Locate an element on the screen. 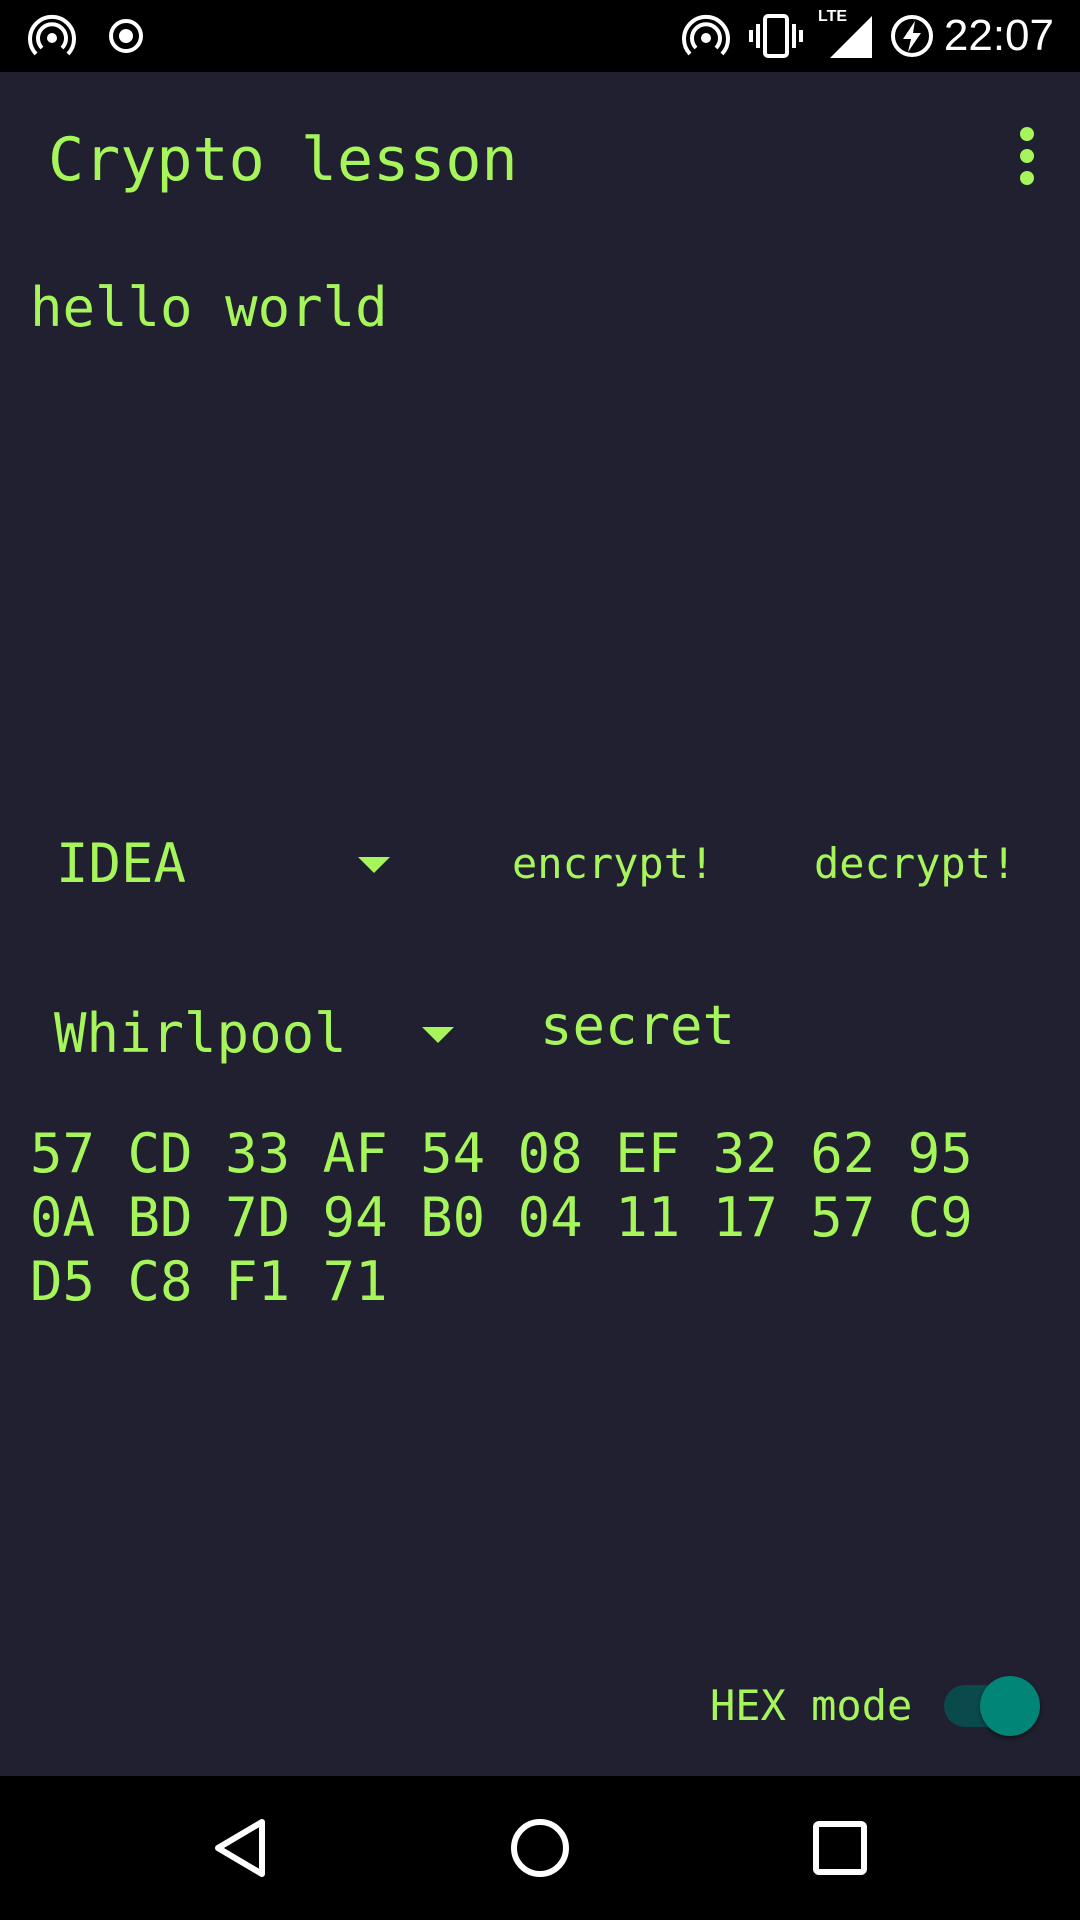 The height and width of the screenshot is (1920, 1080). navigation-bar is located at coordinates (540, 1848).